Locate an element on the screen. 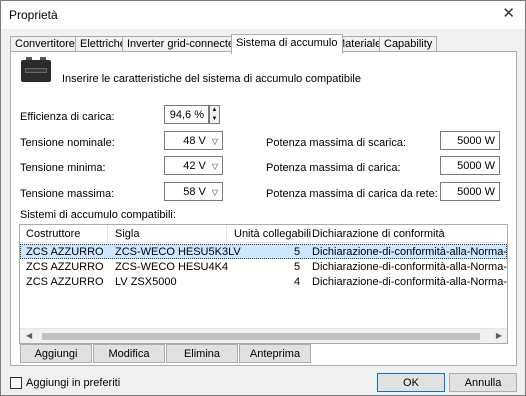  title-bar: Proprietà ✕ is located at coordinates (263, 15).